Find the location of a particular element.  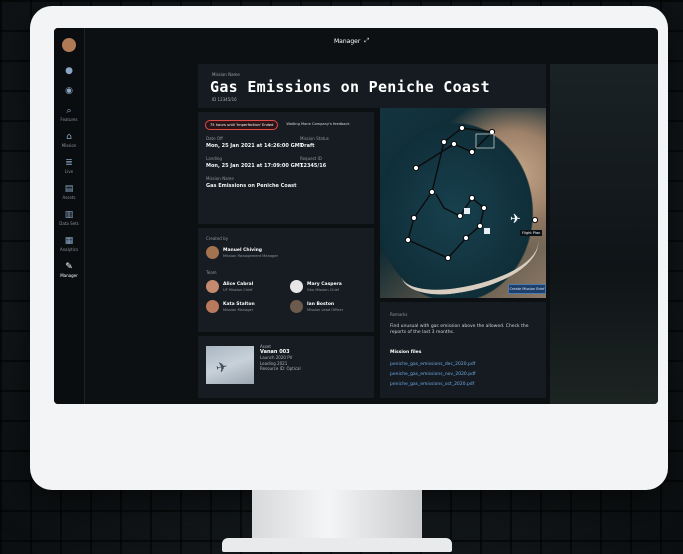

rail-item-manager: ✎ Manager is located at coordinates (69, 270).